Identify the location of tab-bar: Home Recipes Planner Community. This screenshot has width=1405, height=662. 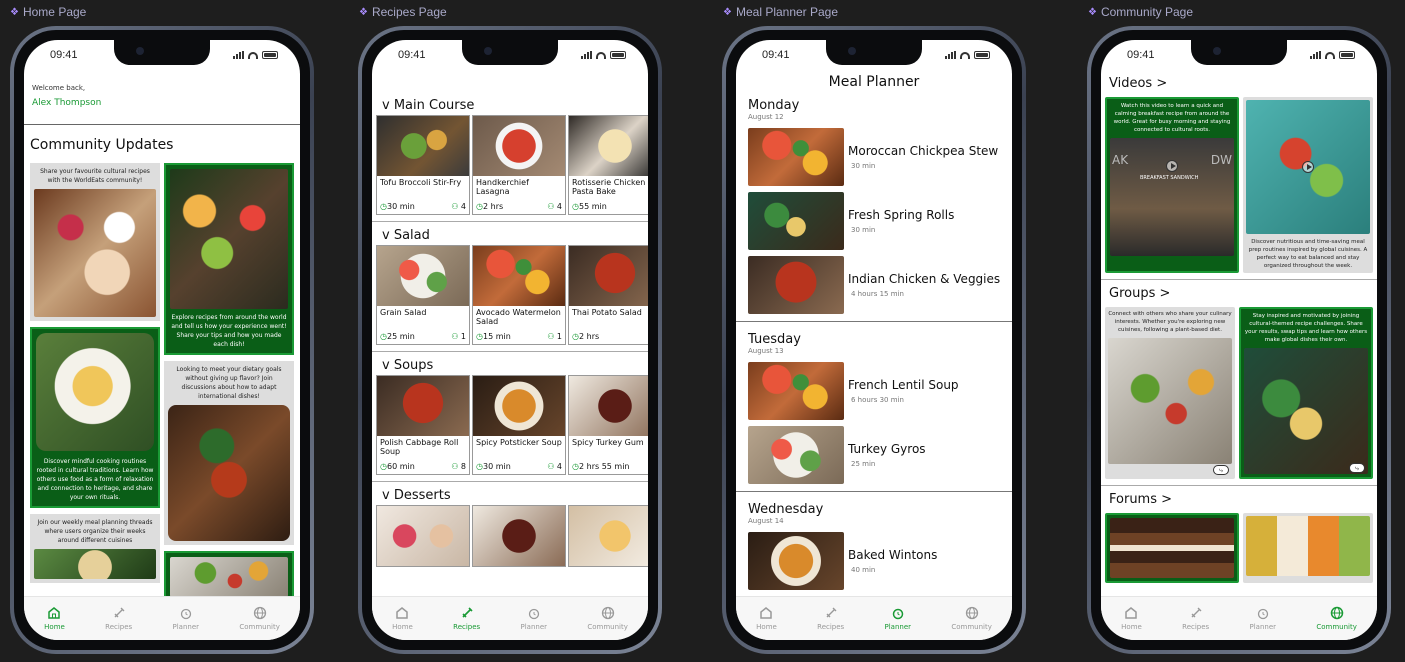
(510, 618).